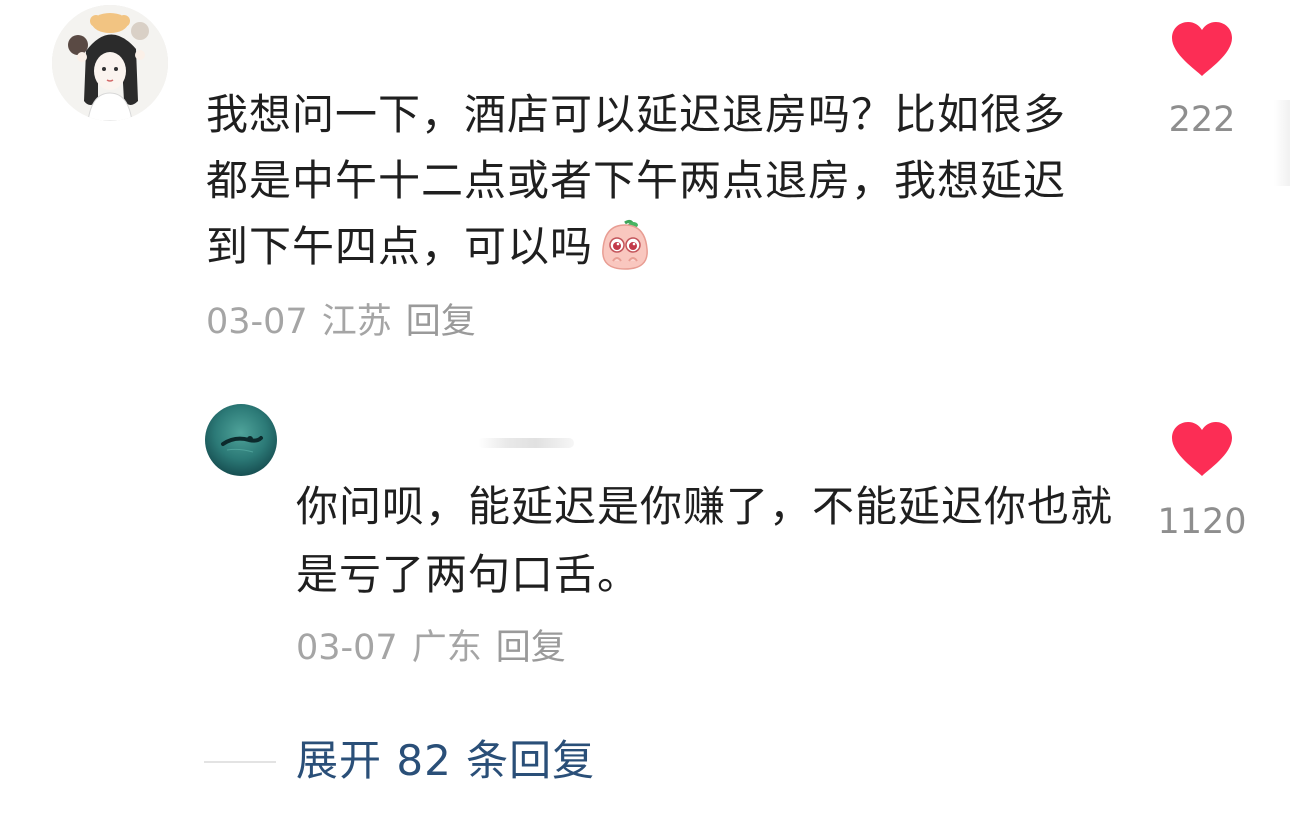 This screenshot has height=823, width=1290. I want to click on reply-date: 03-07, so click(347, 648).